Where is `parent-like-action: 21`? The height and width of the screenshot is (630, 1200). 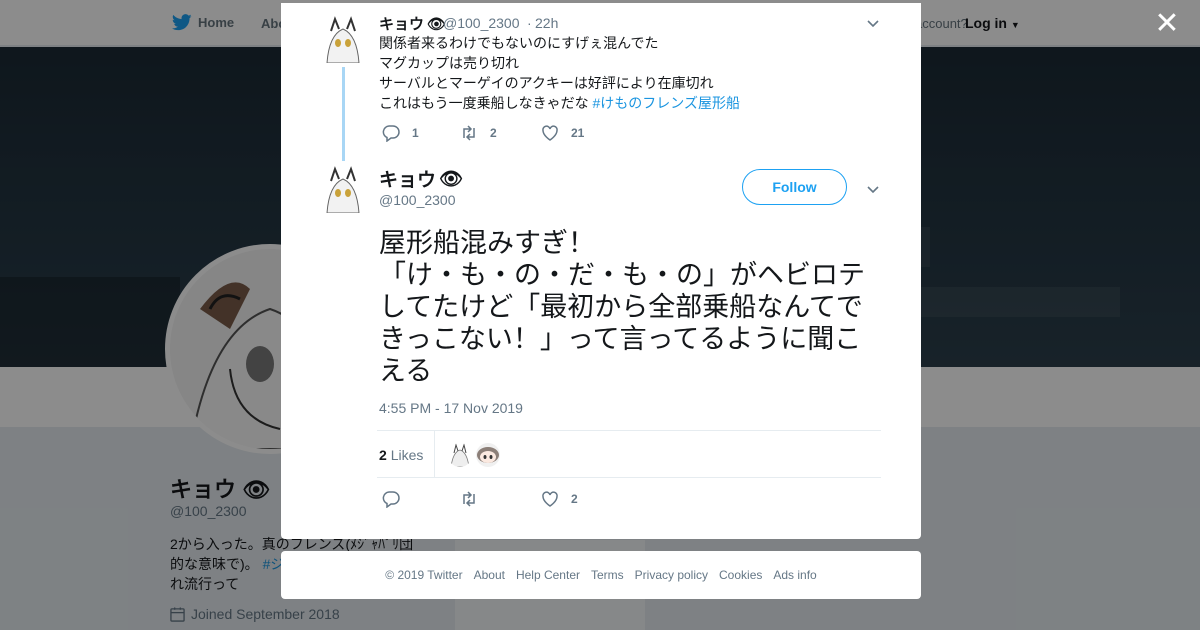 parent-like-action: 21 is located at coordinates (562, 133).